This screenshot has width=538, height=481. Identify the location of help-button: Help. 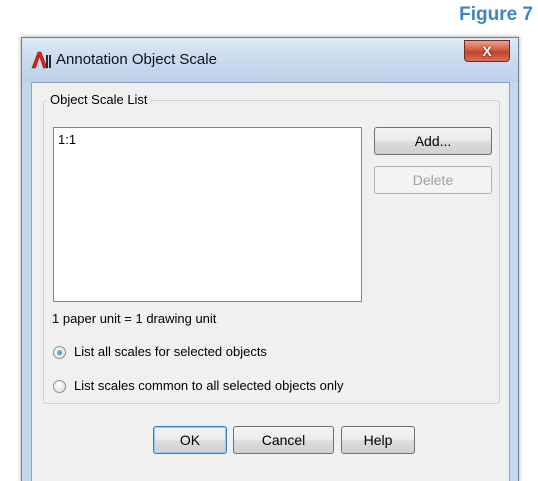
(378, 440).